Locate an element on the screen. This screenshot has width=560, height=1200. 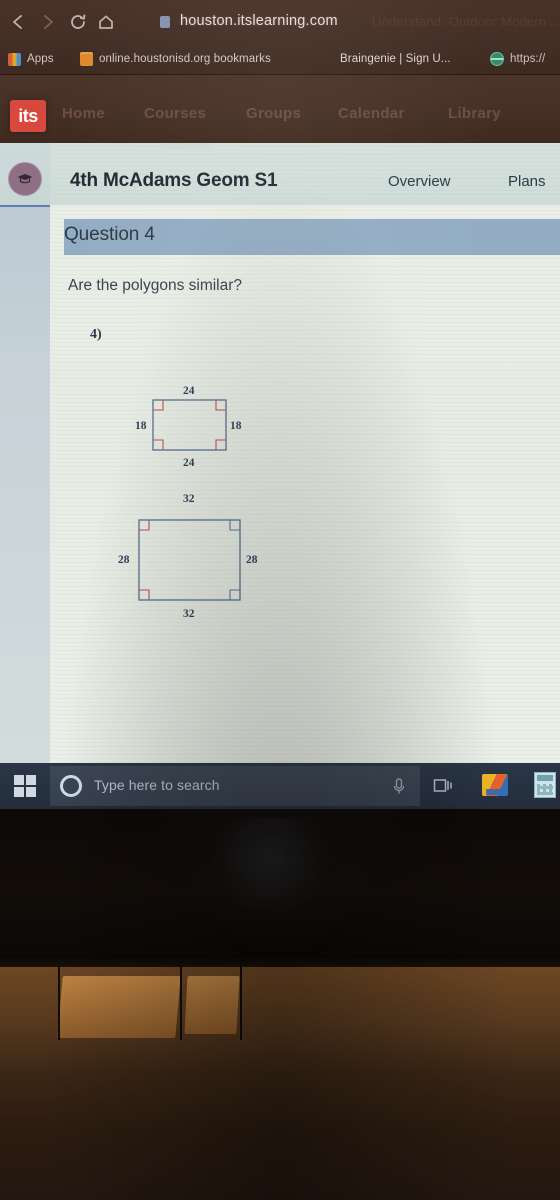
nav-item-library: Library is located at coordinates (474, 113).